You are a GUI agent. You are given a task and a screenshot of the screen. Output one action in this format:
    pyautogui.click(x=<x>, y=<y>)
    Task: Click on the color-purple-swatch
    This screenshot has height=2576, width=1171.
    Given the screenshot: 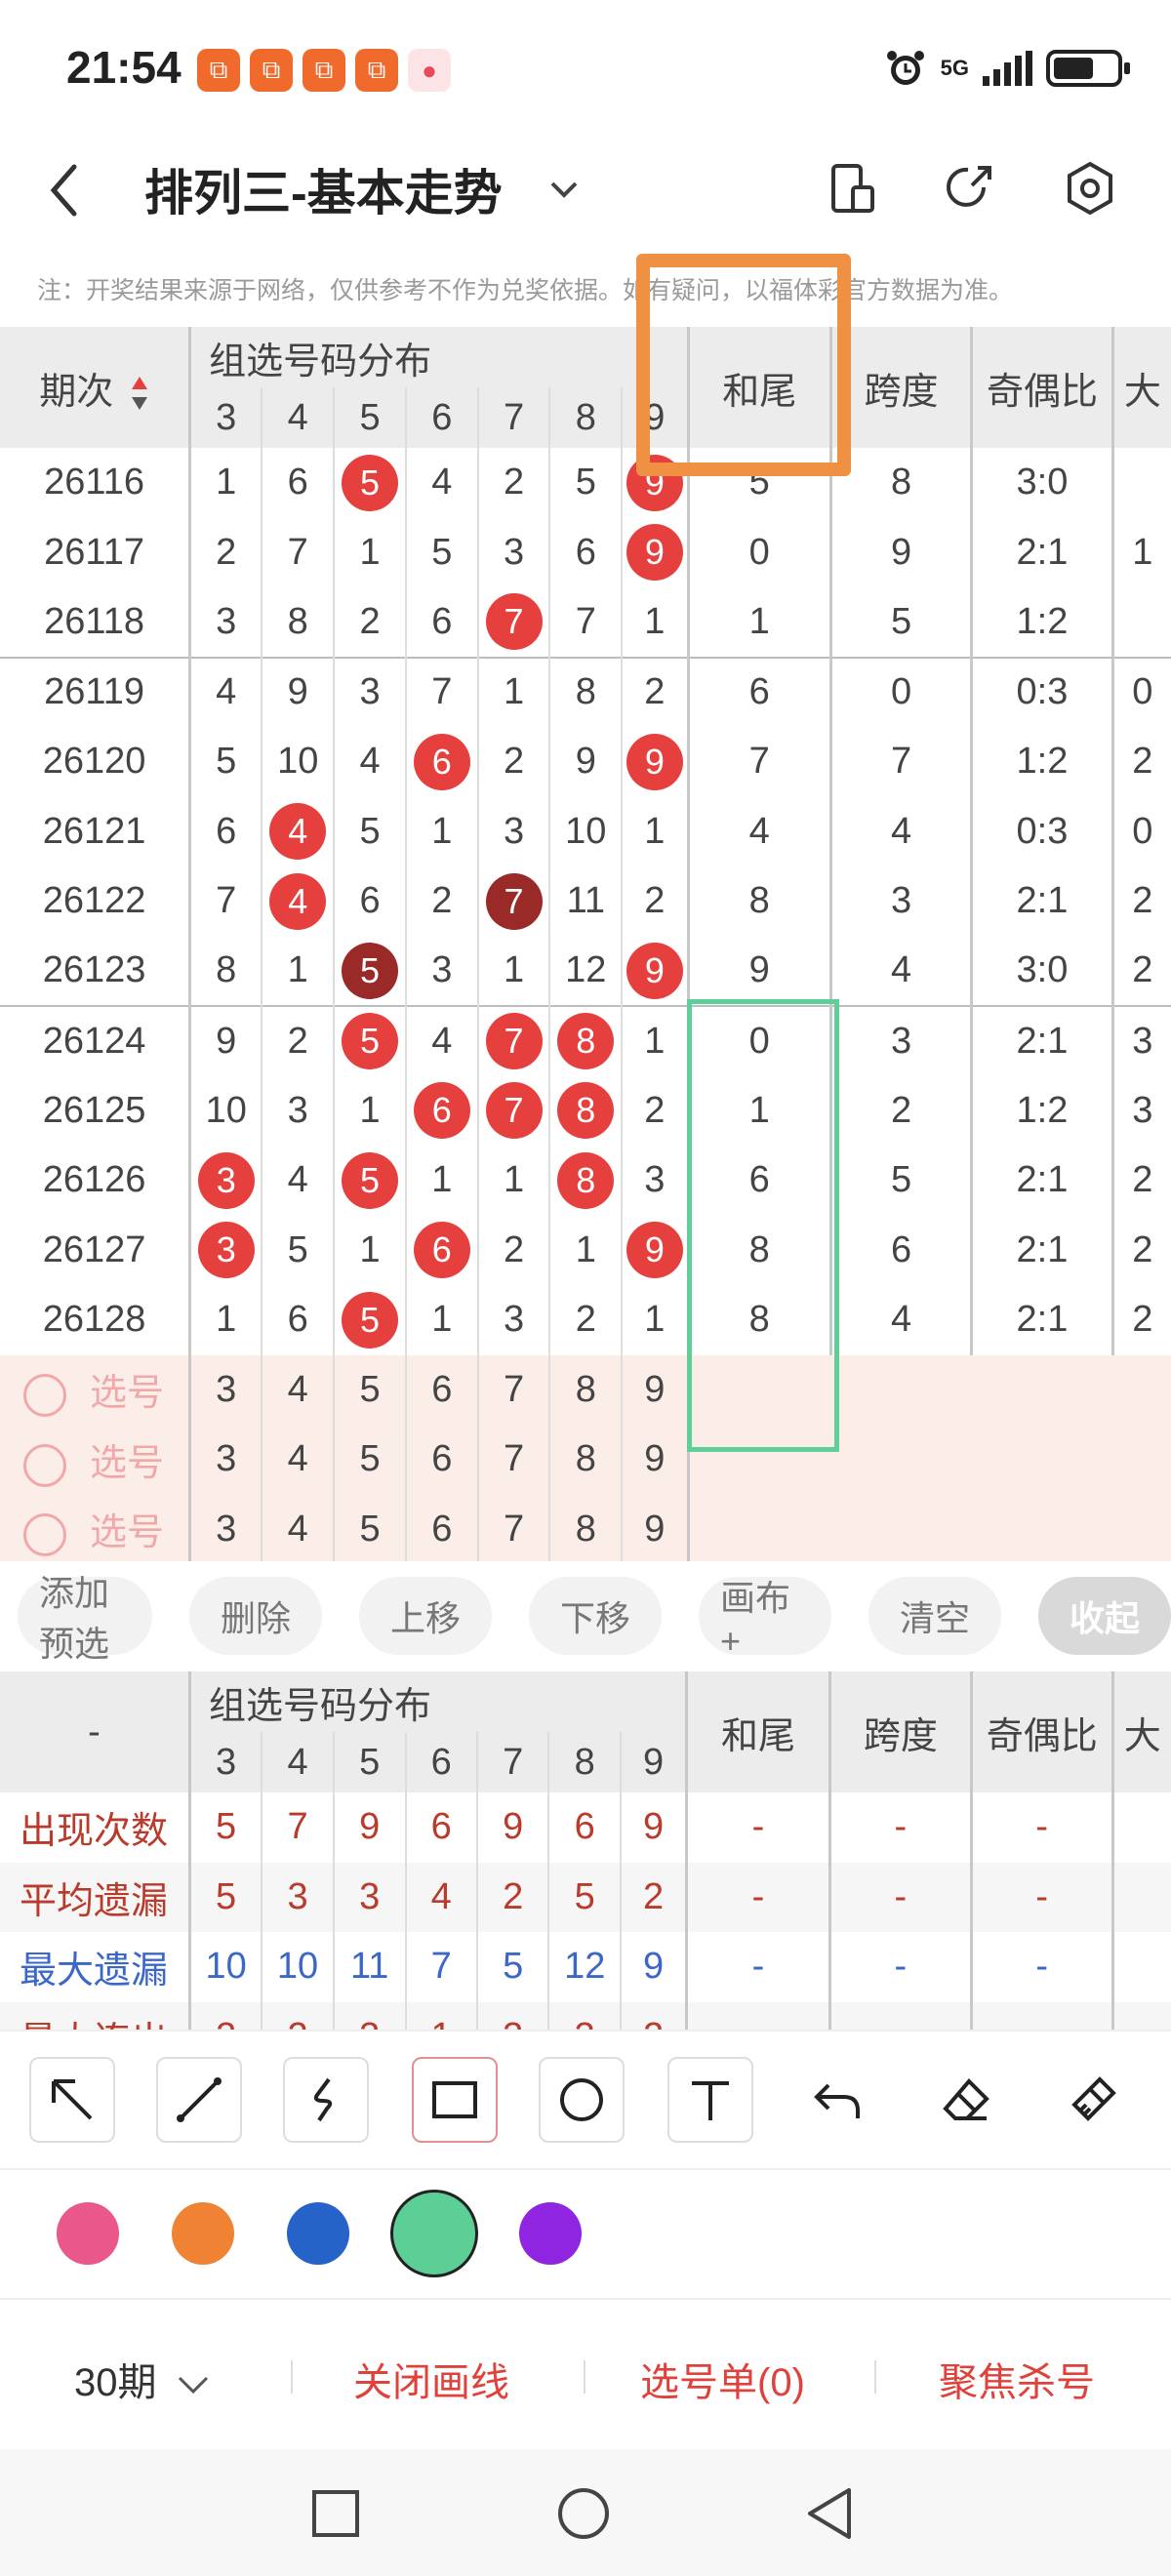 What is the action you would take?
    pyautogui.click(x=550, y=2233)
    